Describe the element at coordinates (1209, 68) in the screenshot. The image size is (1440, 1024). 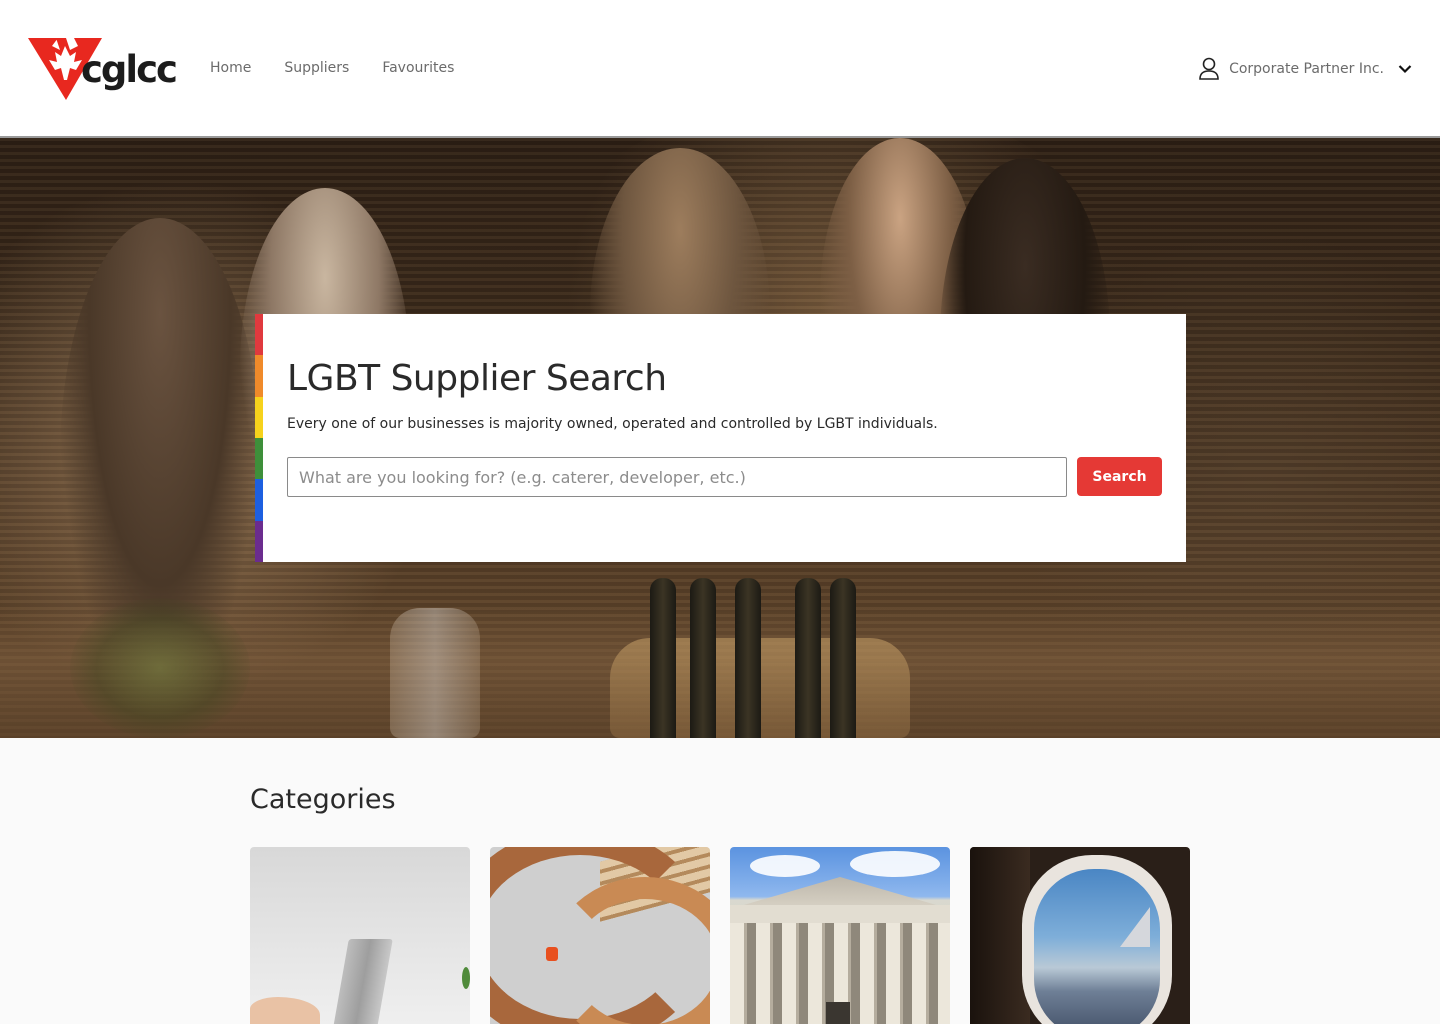
I see `user-icon` at that location.